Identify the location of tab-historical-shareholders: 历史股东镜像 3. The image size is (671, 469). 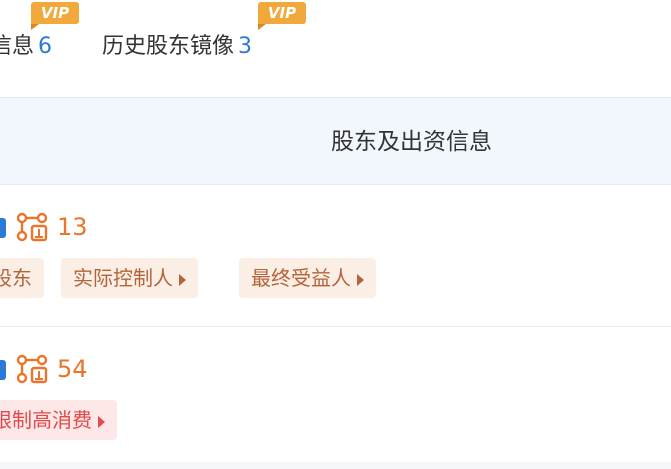
(177, 47).